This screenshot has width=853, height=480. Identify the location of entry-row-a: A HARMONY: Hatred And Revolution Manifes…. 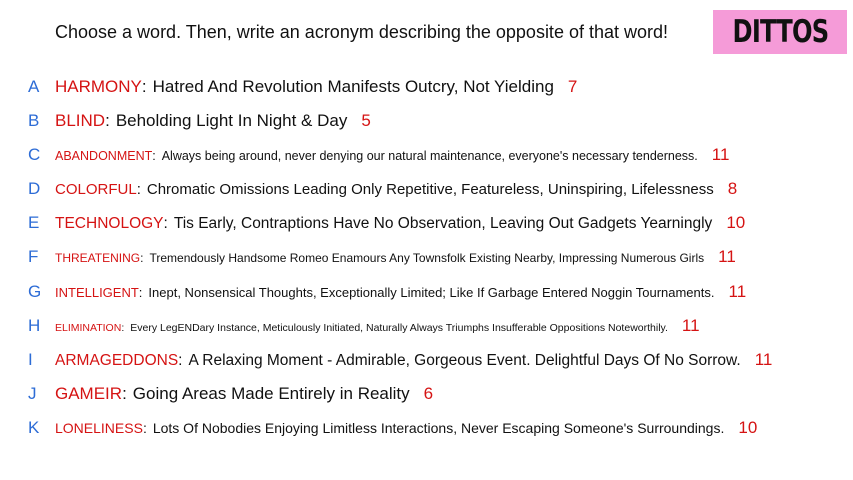
(426, 87).